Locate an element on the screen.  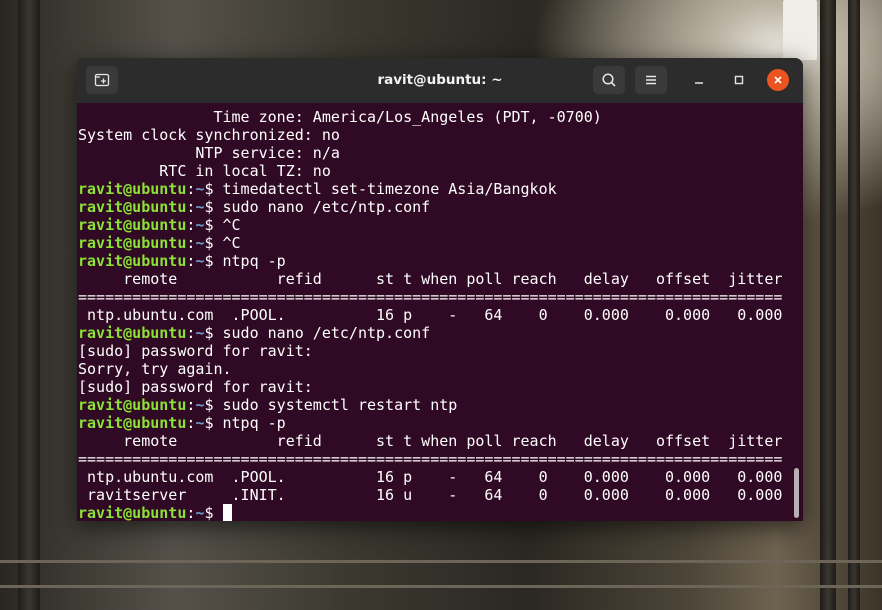
output-text: NTP service: n/a is located at coordinates (209, 153).